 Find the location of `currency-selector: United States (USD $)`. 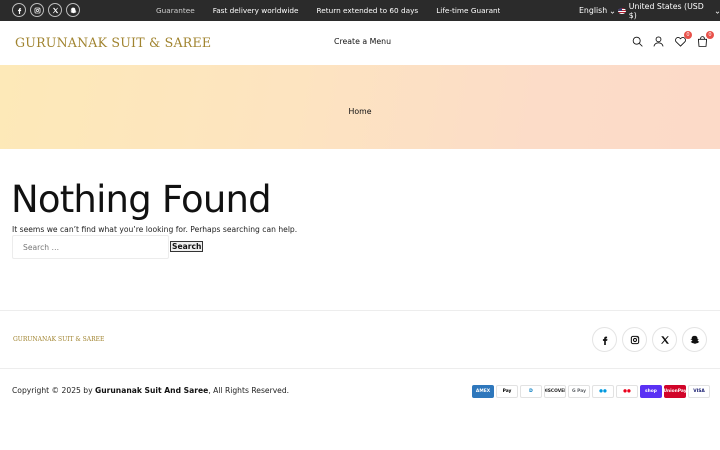

currency-selector: United States (USD $) is located at coordinates (669, 10).